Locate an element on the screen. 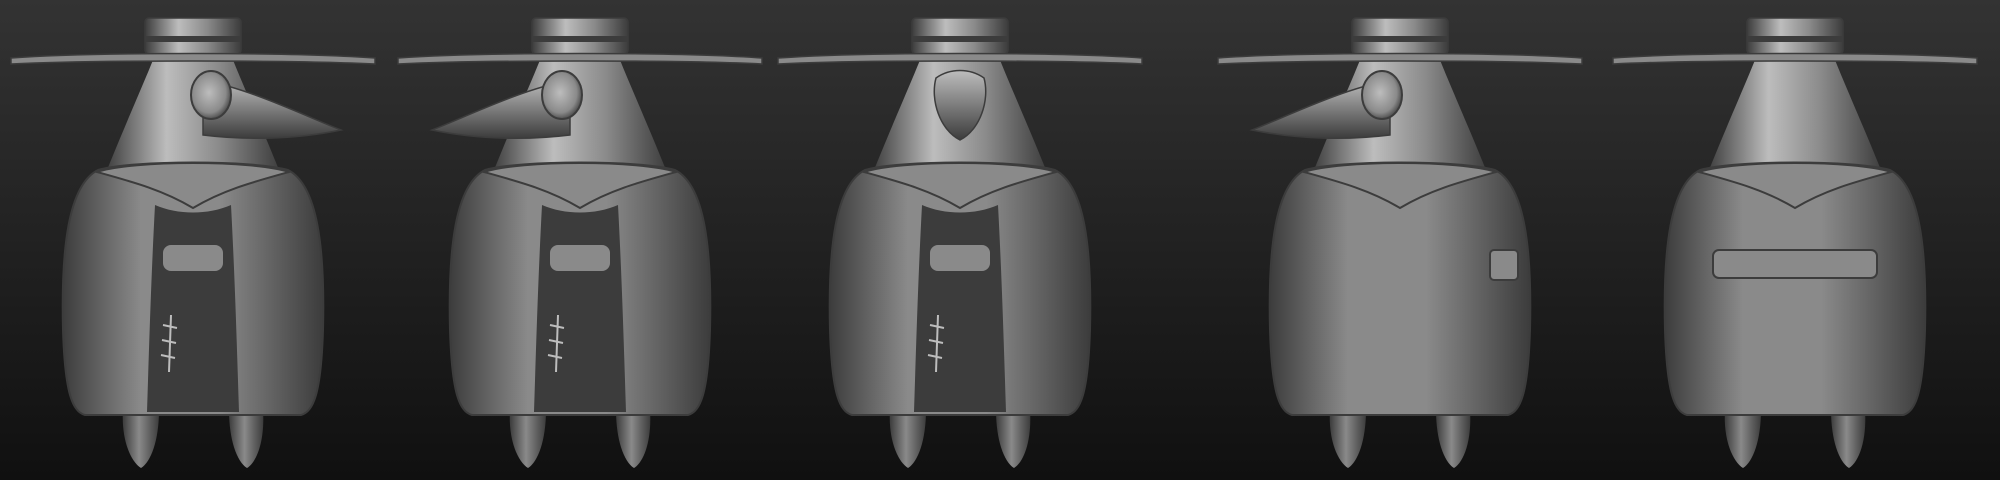 This screenshot has width=2000, height=480. side-flap is located at coordinates (1504, 265).